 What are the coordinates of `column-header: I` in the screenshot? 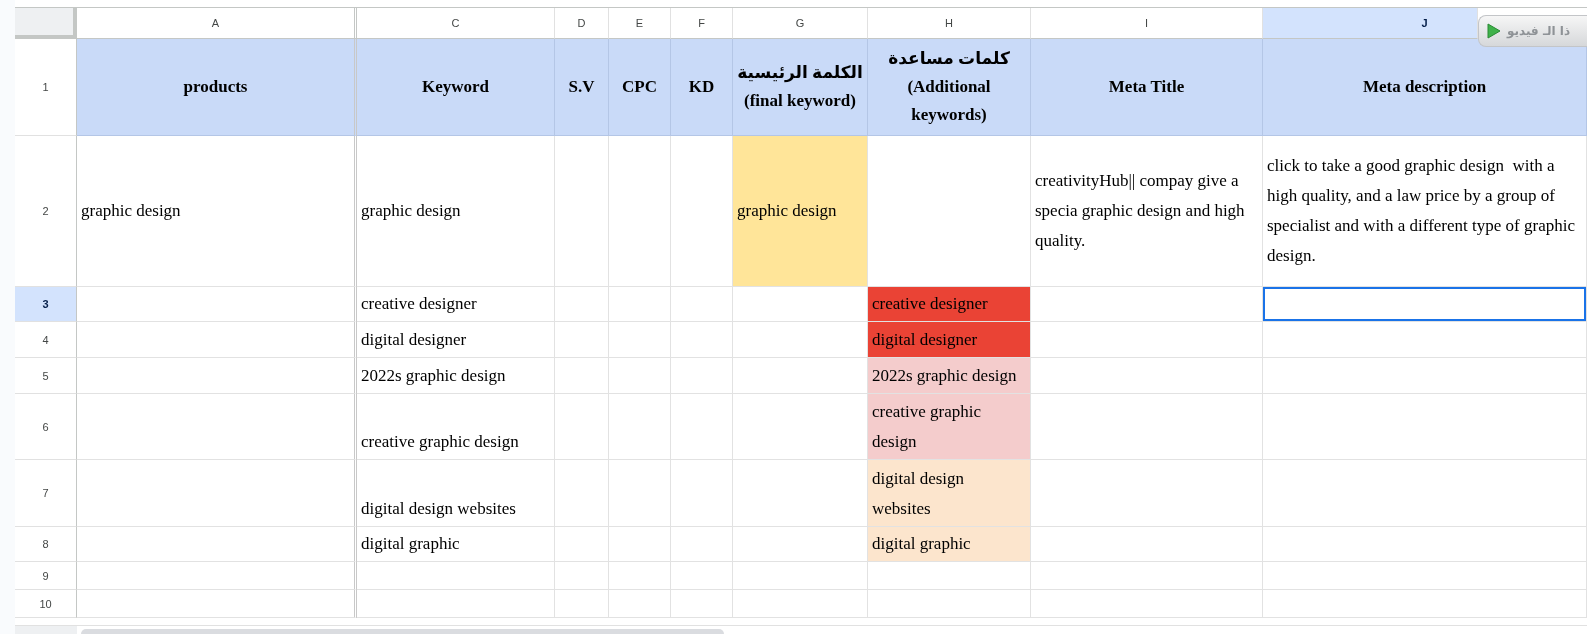 It's located at (1147, 23).